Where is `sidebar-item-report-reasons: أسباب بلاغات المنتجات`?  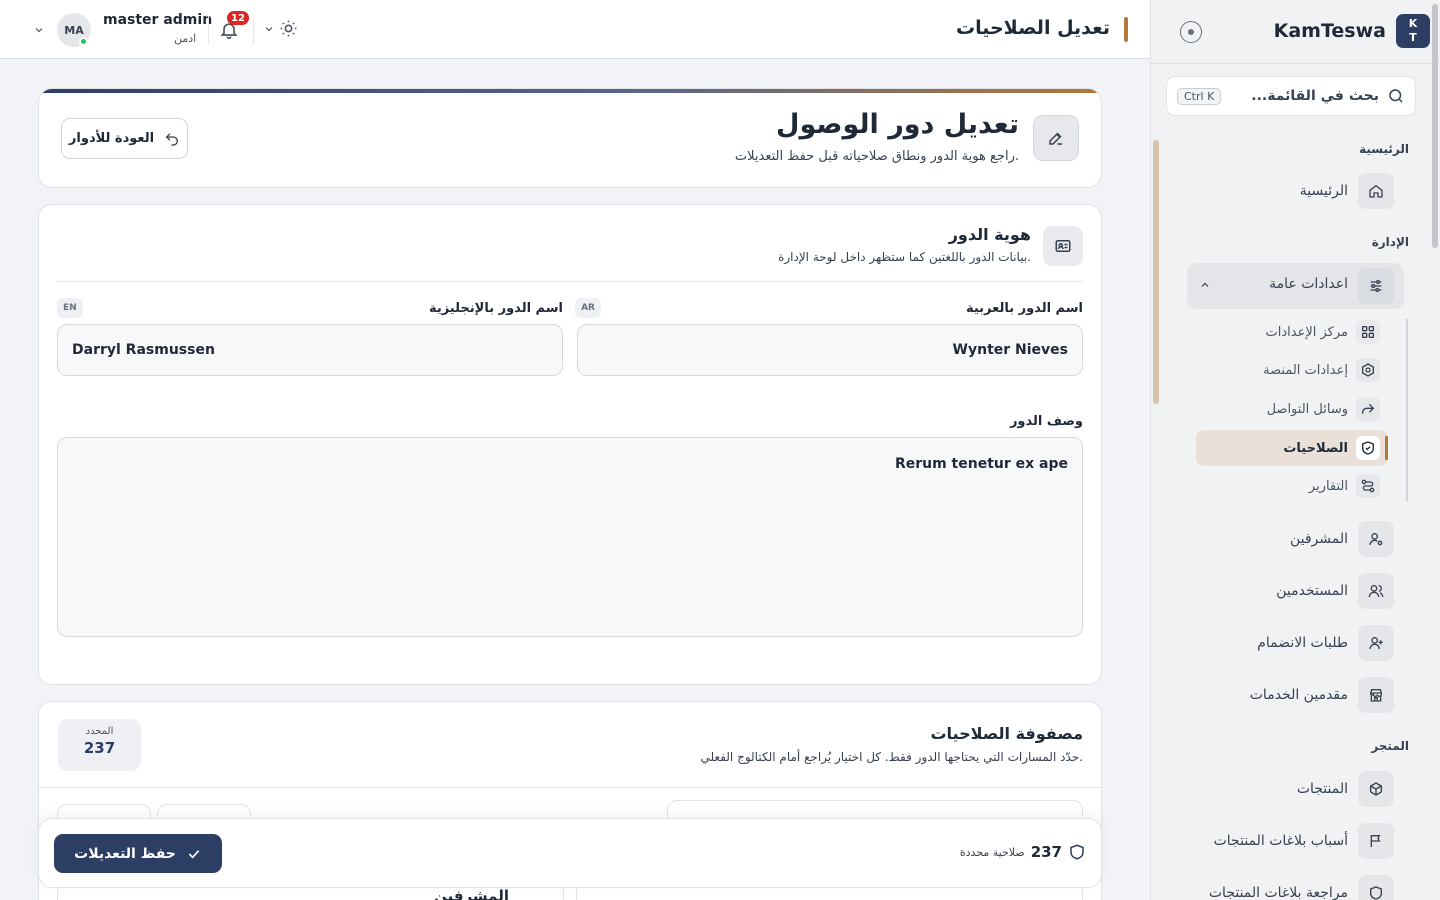 sidebar-item-report-reasons: أسباب بلاغات المنتجات is located at coordinates (1304, 841).